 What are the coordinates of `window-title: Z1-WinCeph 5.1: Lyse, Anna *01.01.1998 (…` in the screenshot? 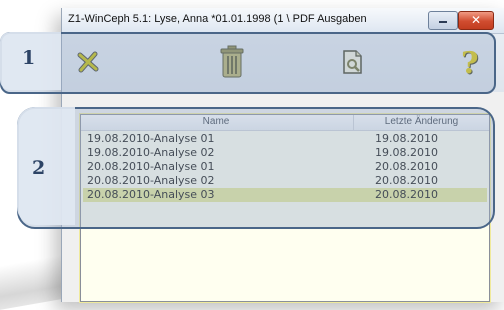 It's located at (217, 19).